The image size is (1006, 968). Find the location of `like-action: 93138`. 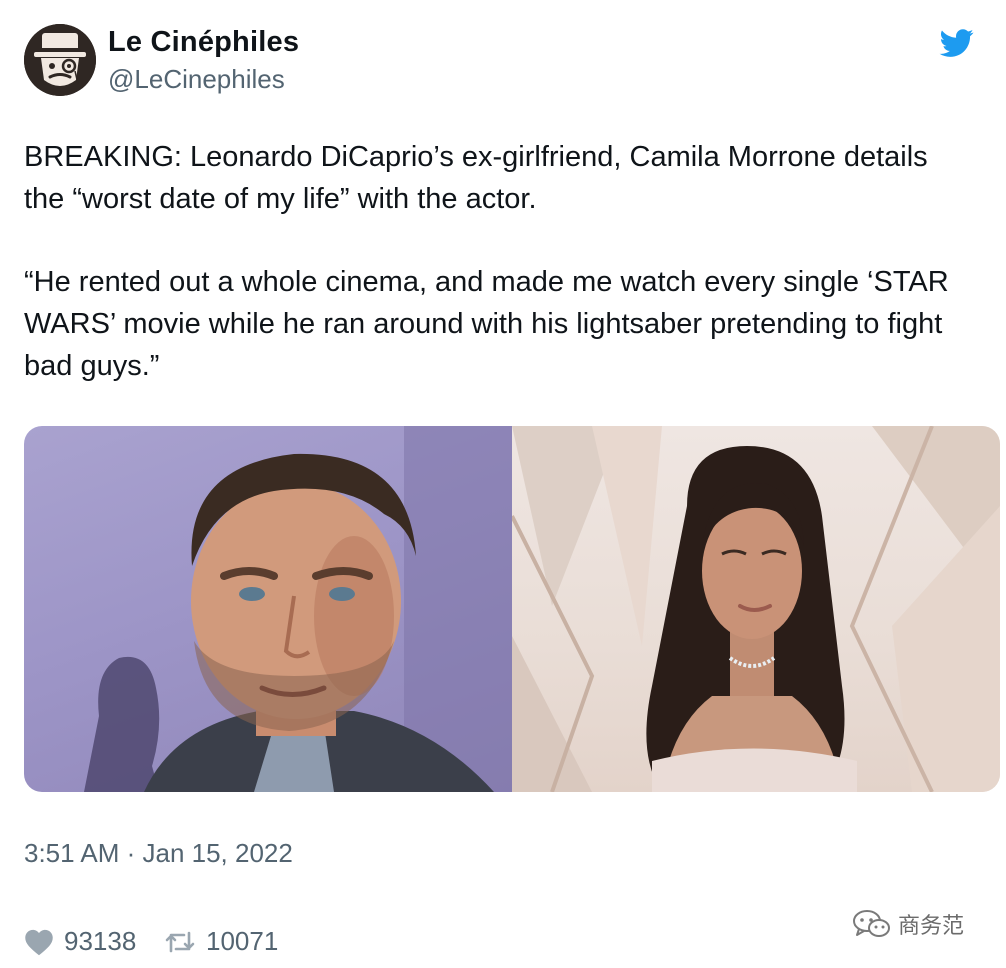

like-action: 93138 is located at coordinates (80, 941).